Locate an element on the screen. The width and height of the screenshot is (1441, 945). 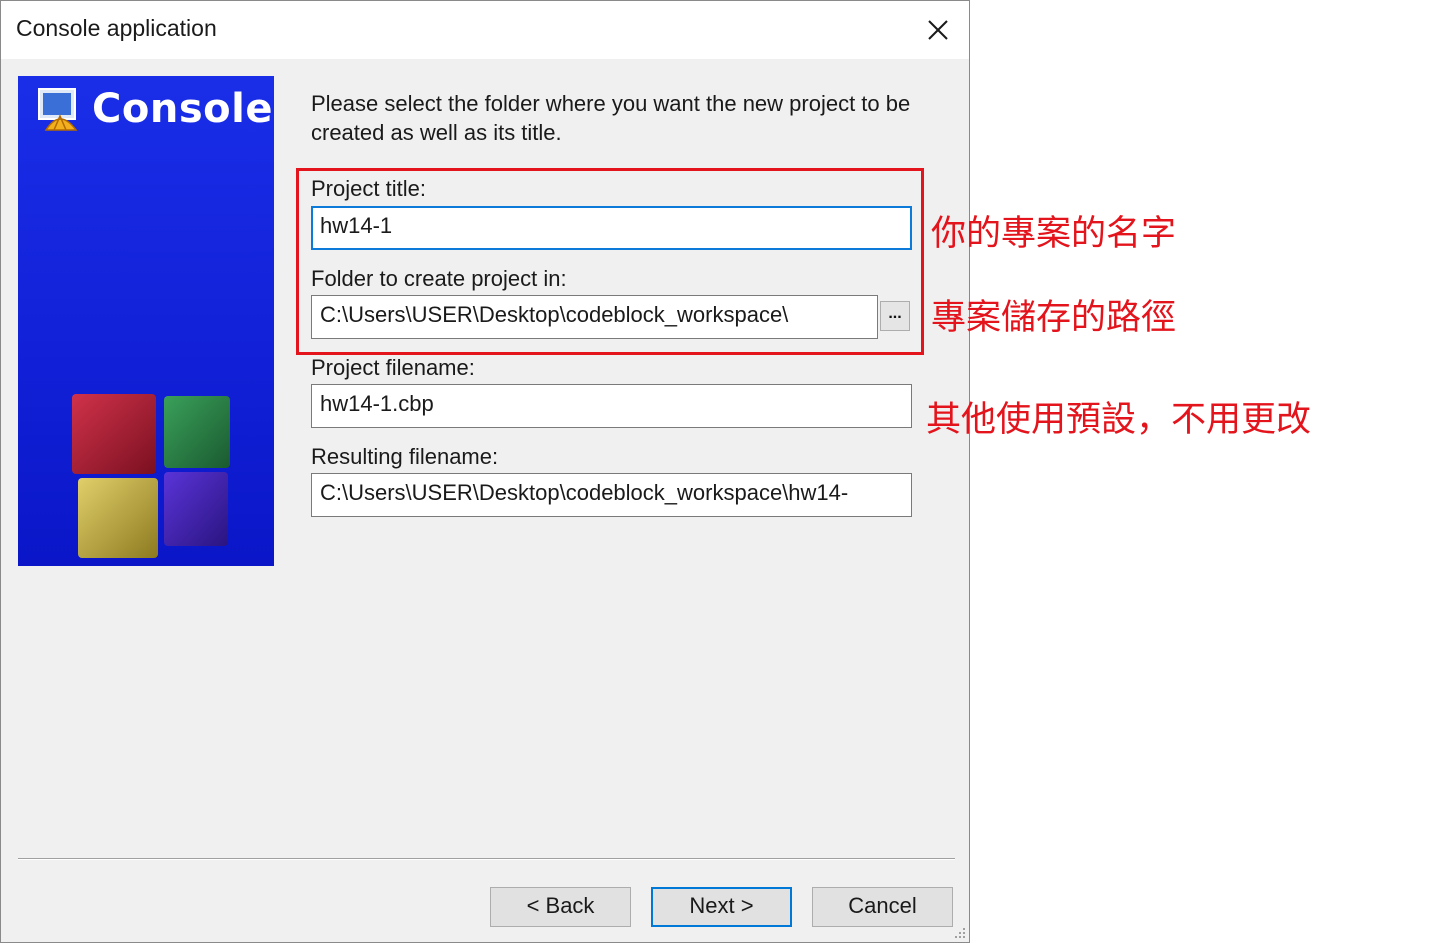
wizard-banner: Console is located at coordinates (146, 321).